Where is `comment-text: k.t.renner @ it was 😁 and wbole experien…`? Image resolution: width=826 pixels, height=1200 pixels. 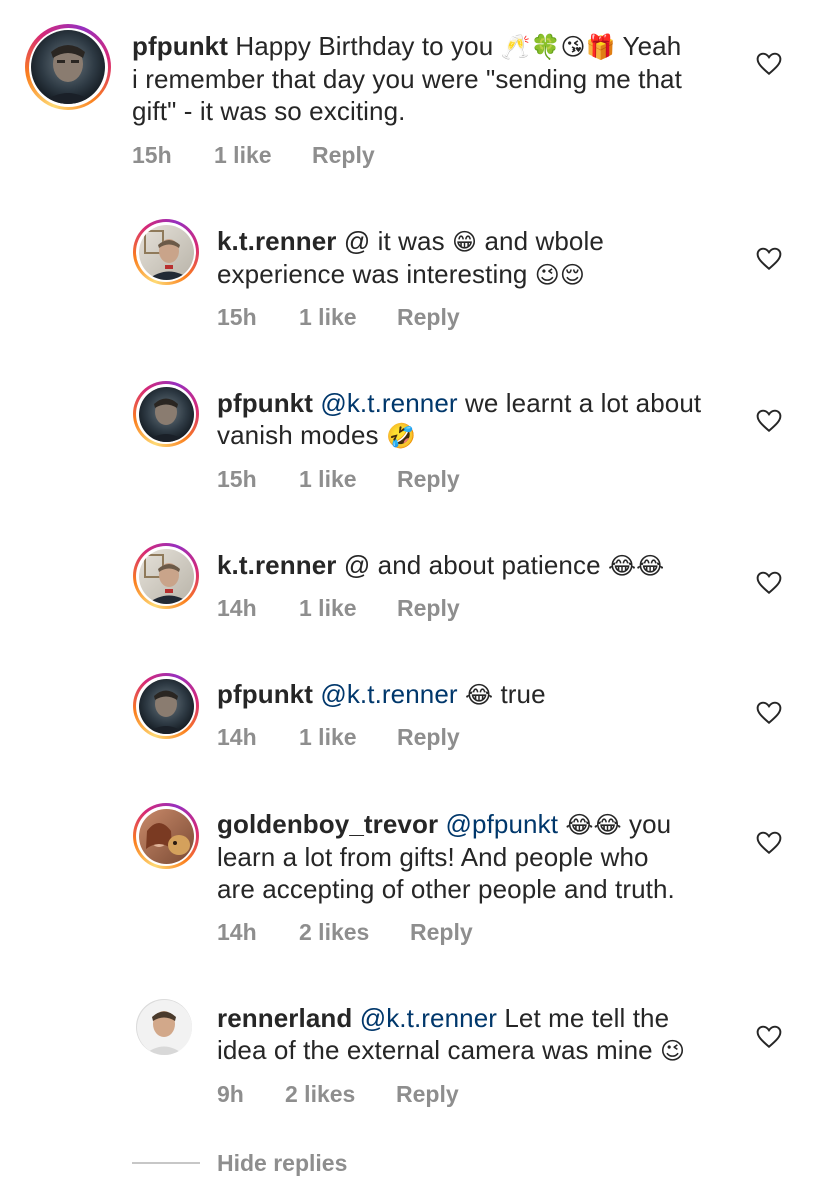
comment-text: k.t.renner @ it was 😁 and wbole experien… is located at coordinates (477, 258).